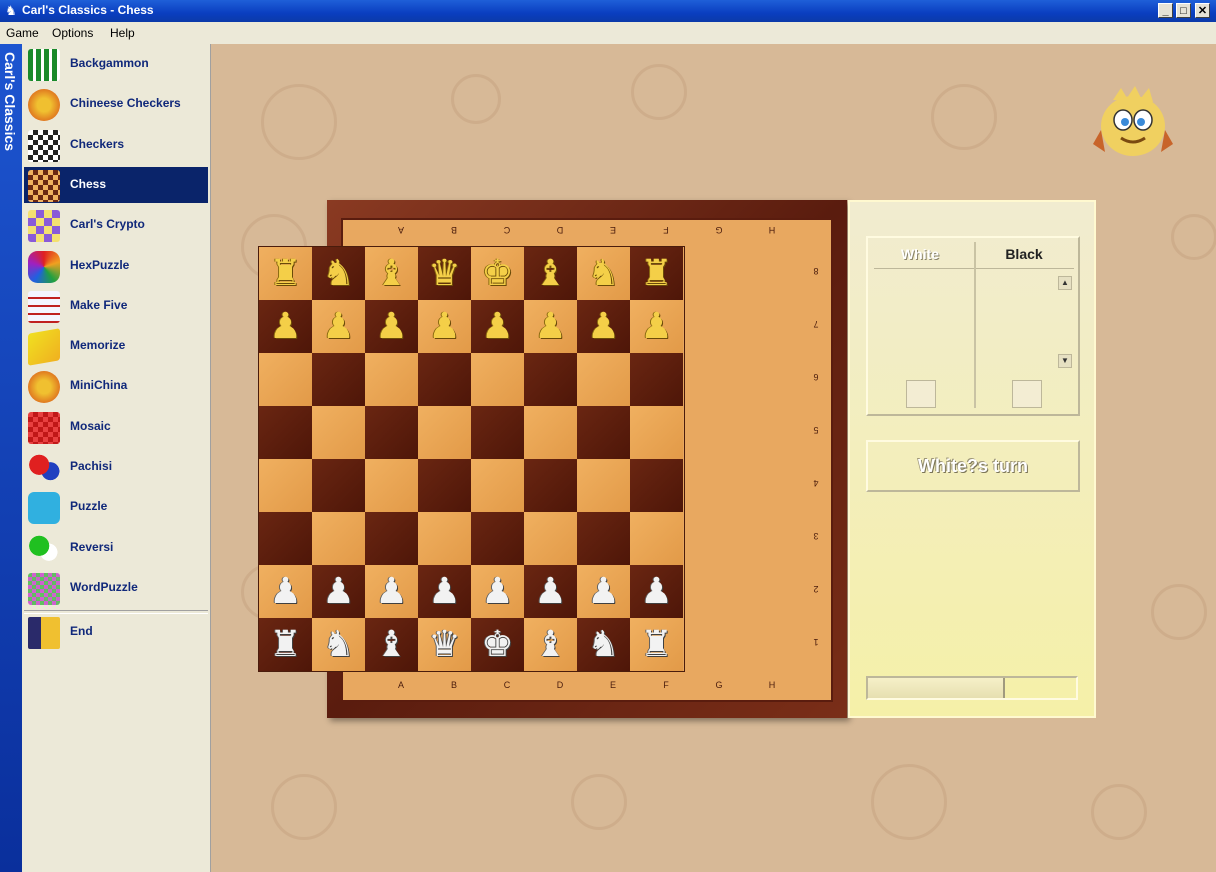  Describe the element at coordinates (285, 432) in the screenshot. I see `board-square-a5` at that location.